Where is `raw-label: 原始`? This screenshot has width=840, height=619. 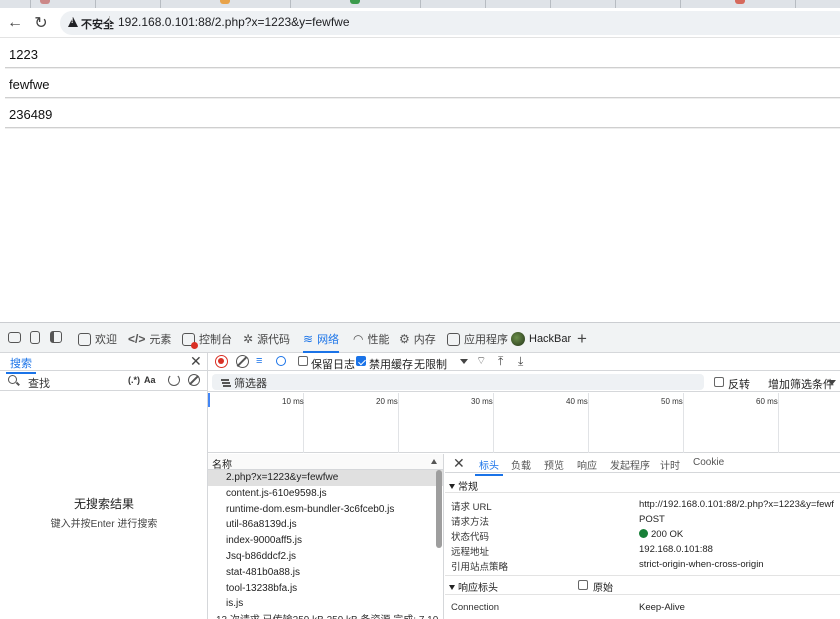 raw-label: 原始 is located at coordinates (603, 586).